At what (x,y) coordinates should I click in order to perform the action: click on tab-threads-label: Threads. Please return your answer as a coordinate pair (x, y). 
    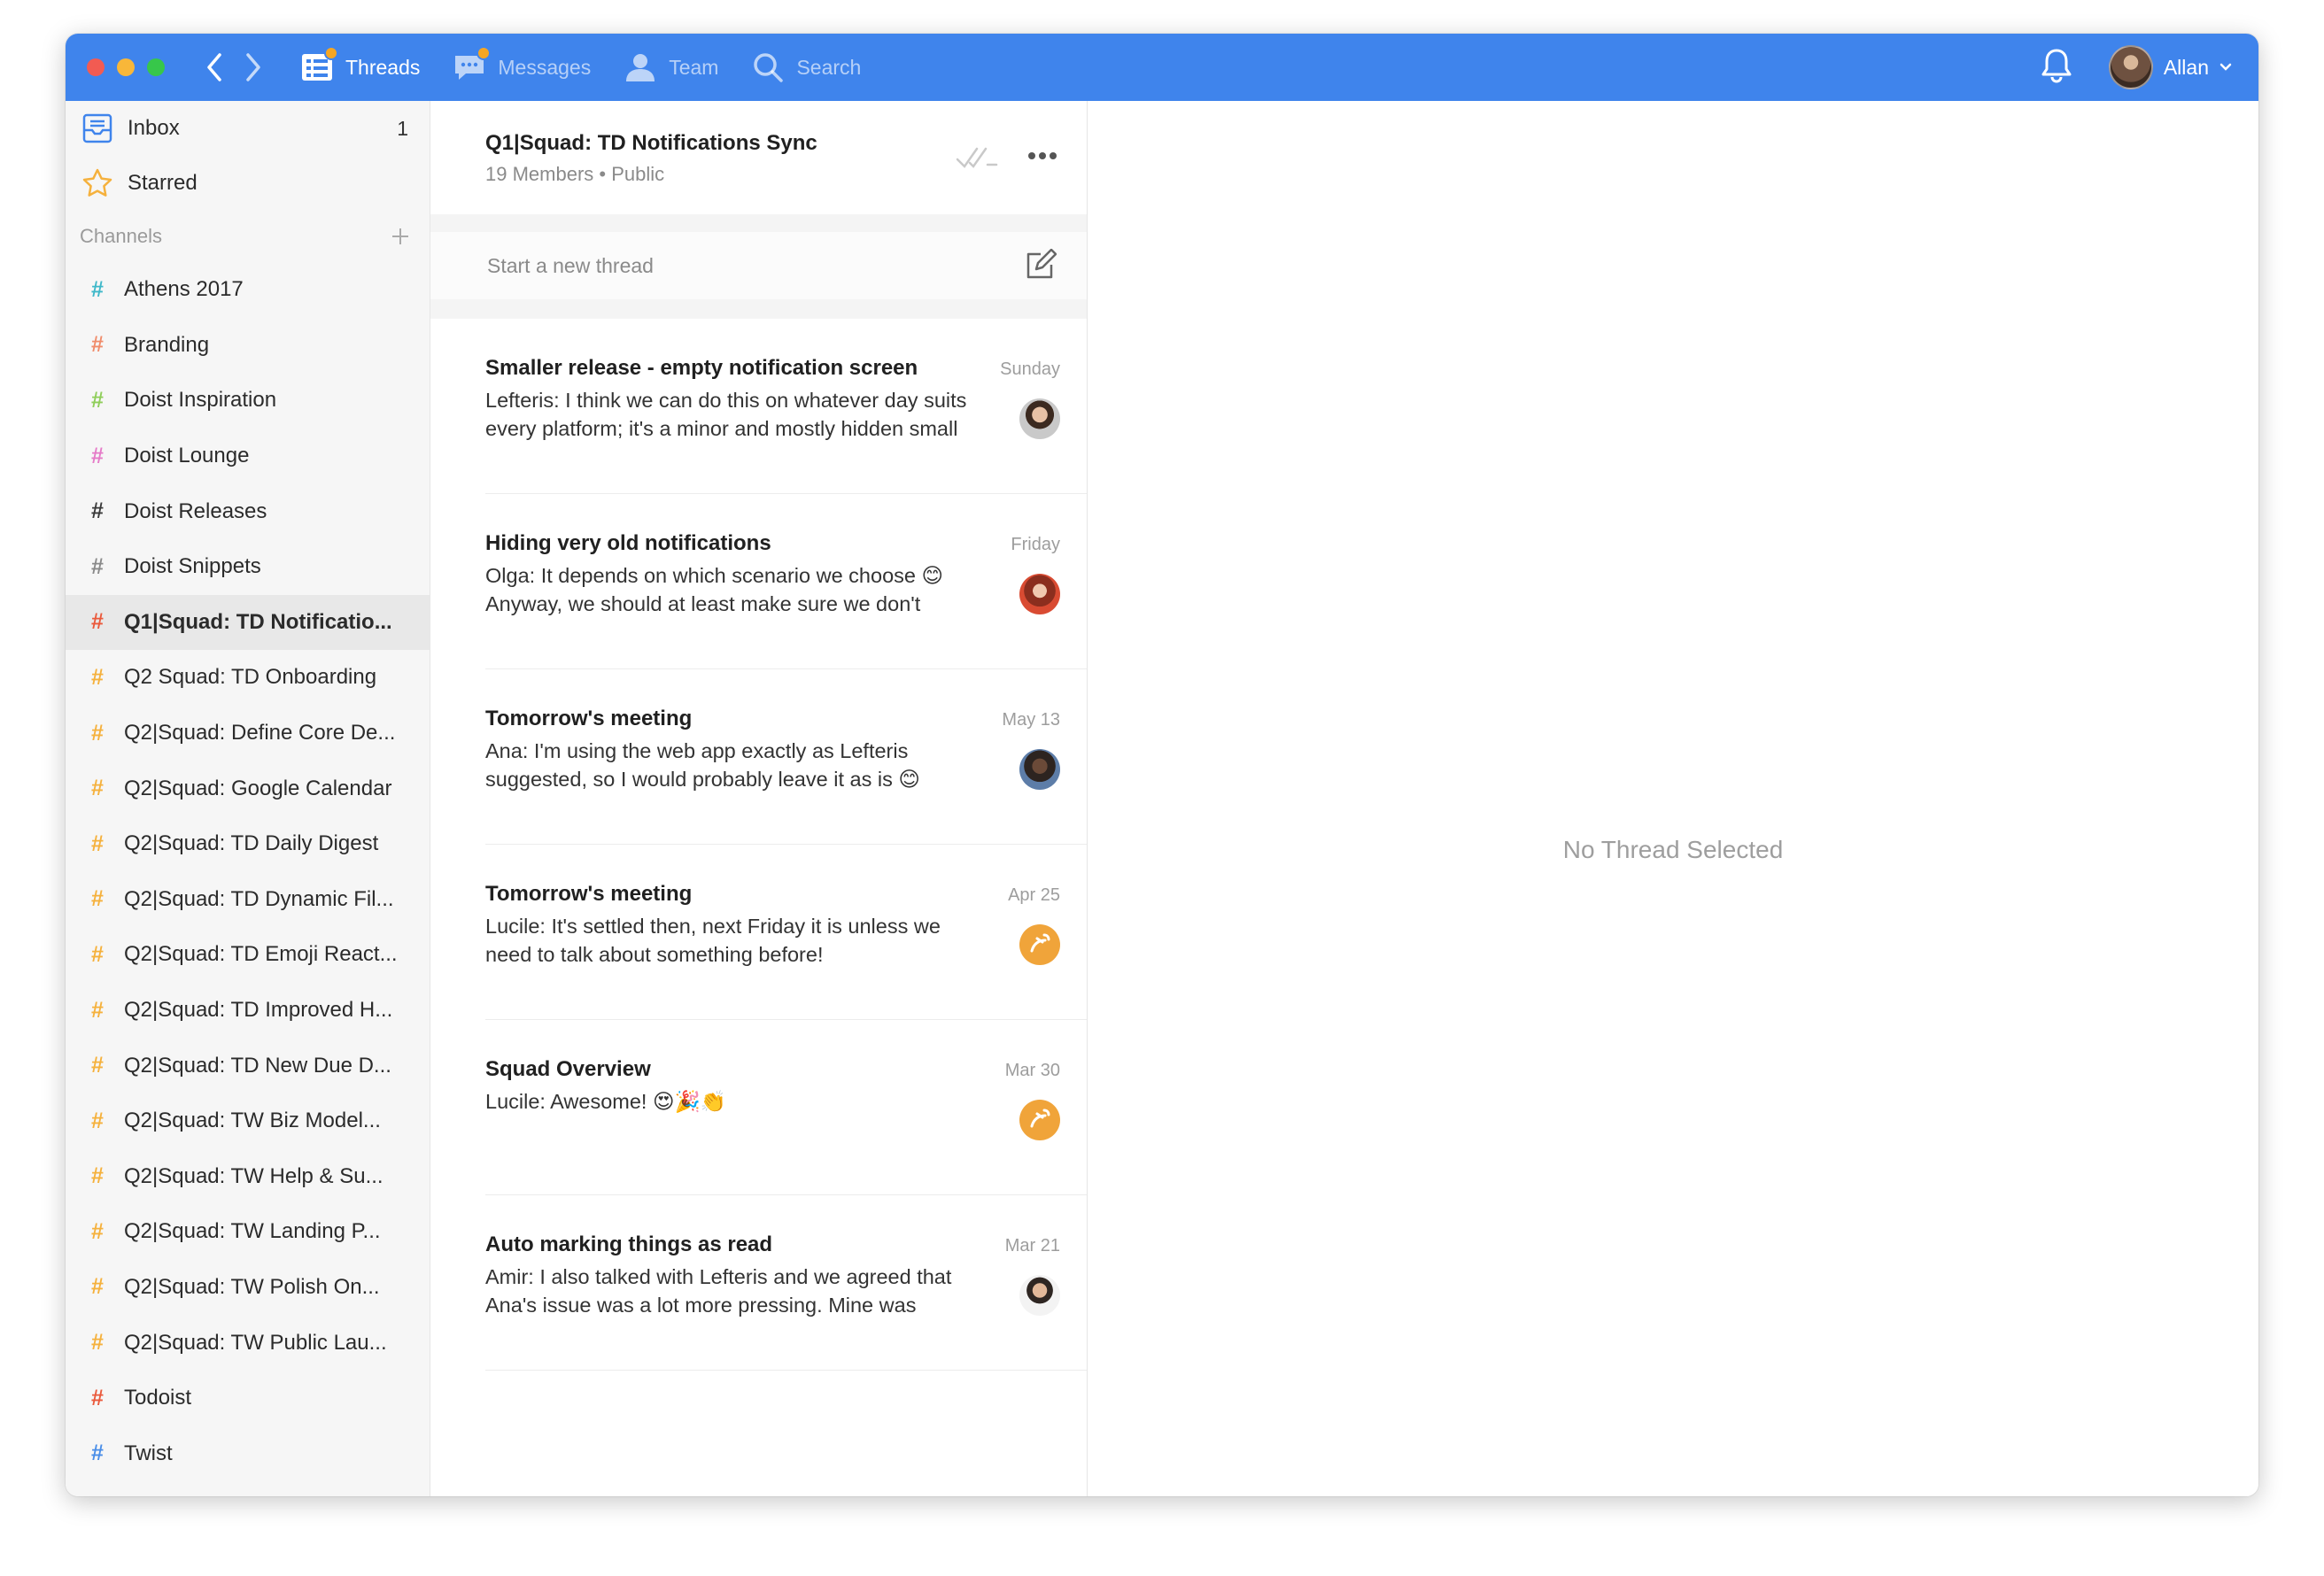
    Looking at the image, I should click on (383, 67).